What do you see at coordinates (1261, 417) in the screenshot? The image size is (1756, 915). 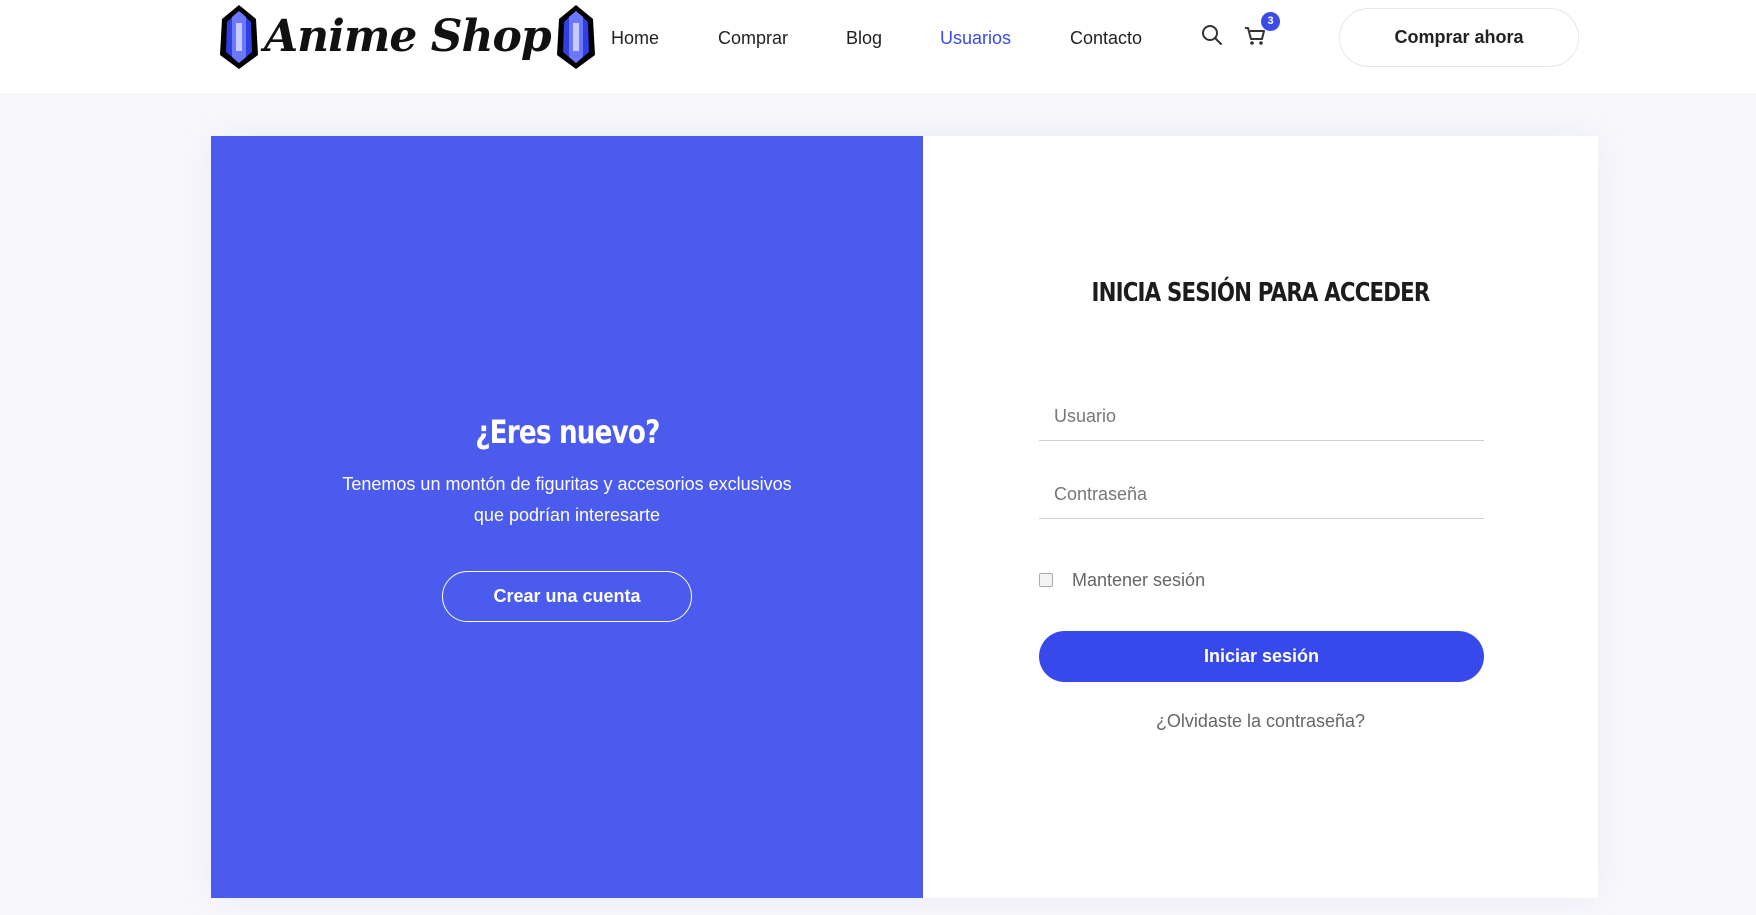 I see `username-input` at bounding box center [1261, 417].